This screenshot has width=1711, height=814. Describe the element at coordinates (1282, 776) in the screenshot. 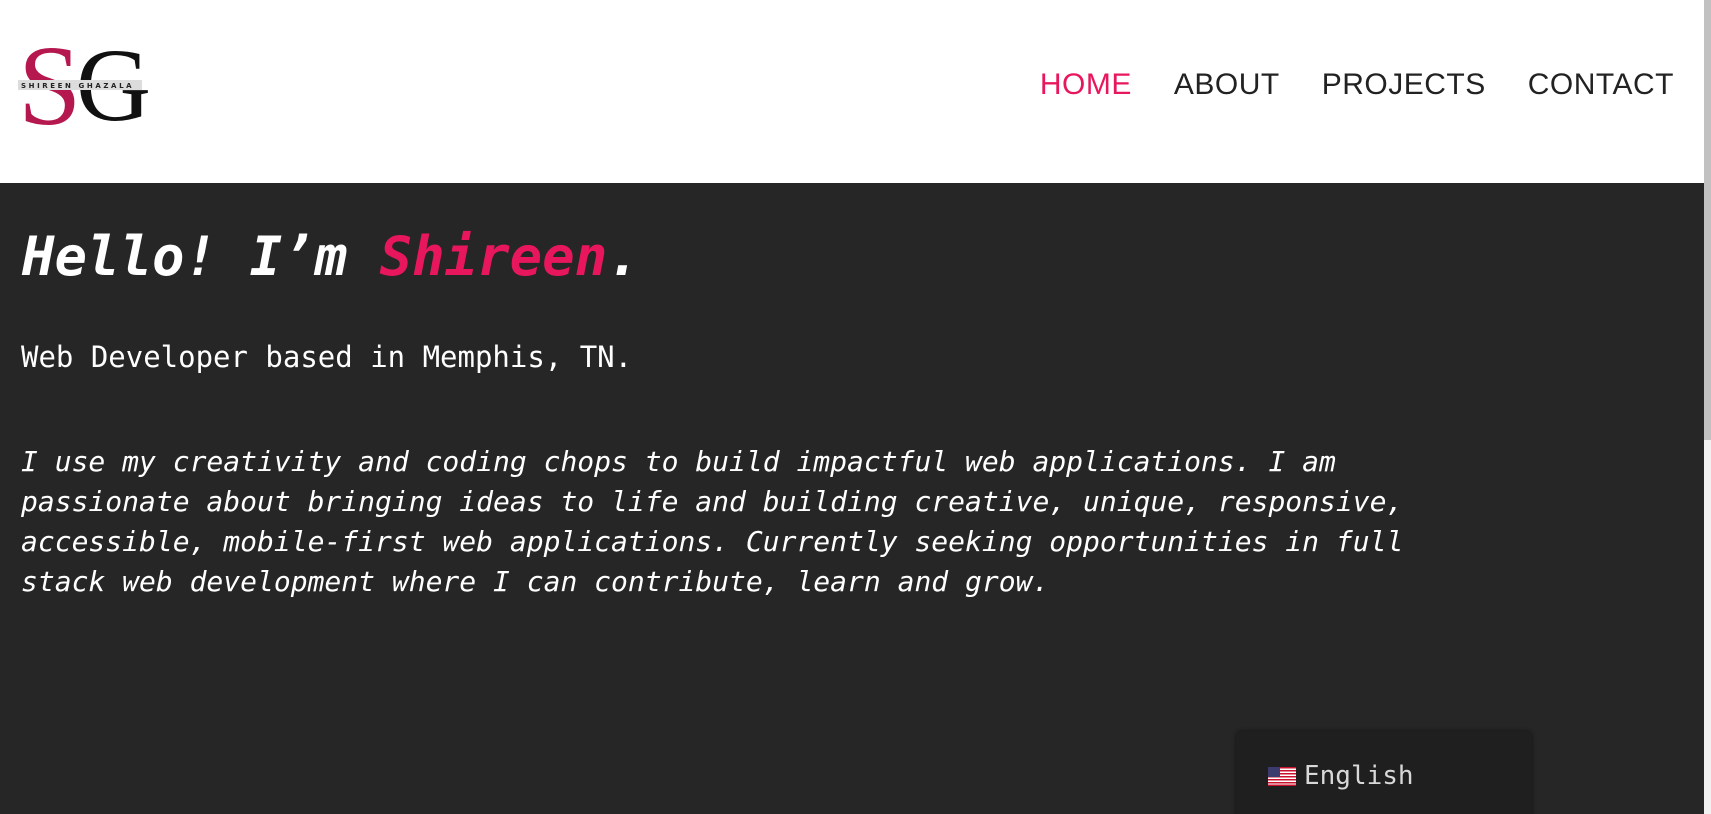

I see `us-flag-icon` at that location.